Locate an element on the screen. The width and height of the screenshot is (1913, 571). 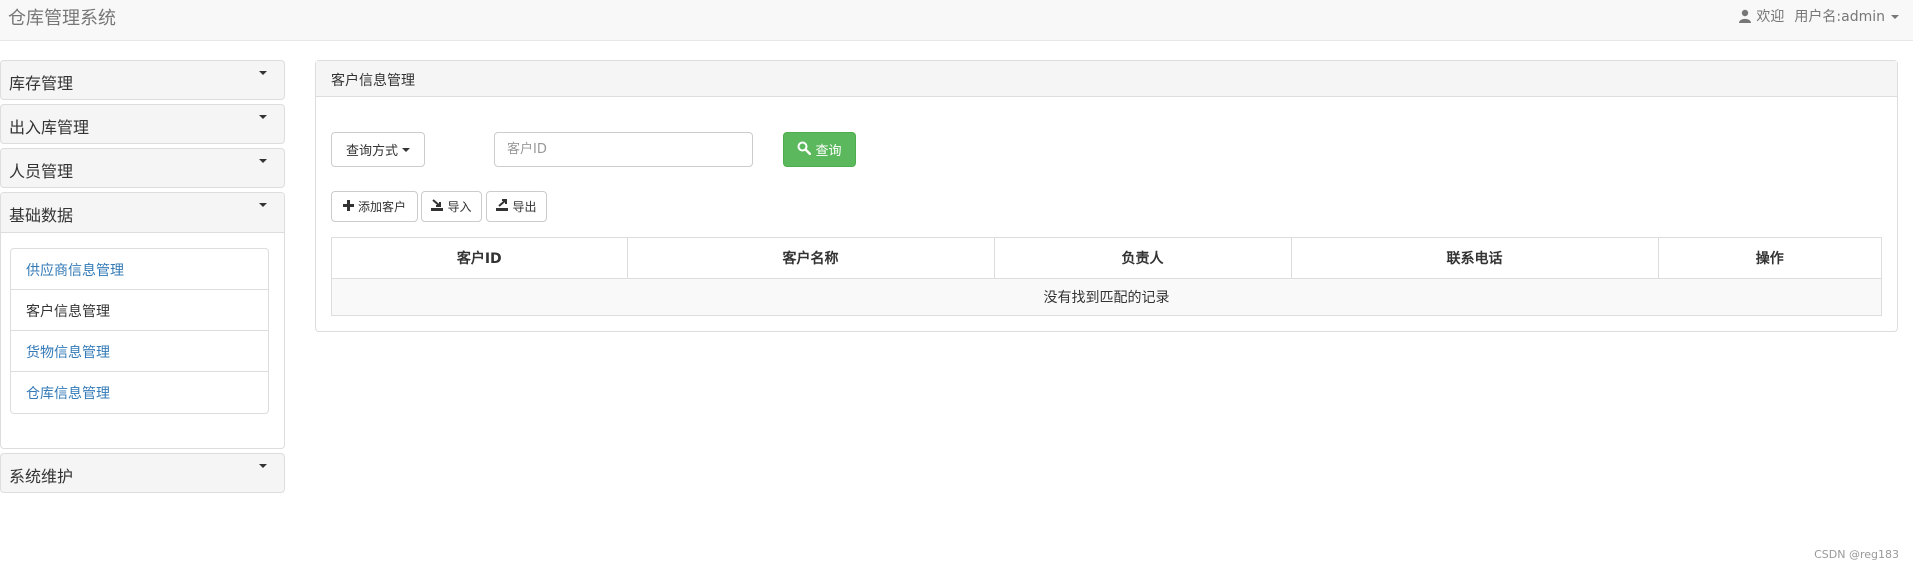
welcome-text: 欢迎 is located at coordinates (1770, 17).